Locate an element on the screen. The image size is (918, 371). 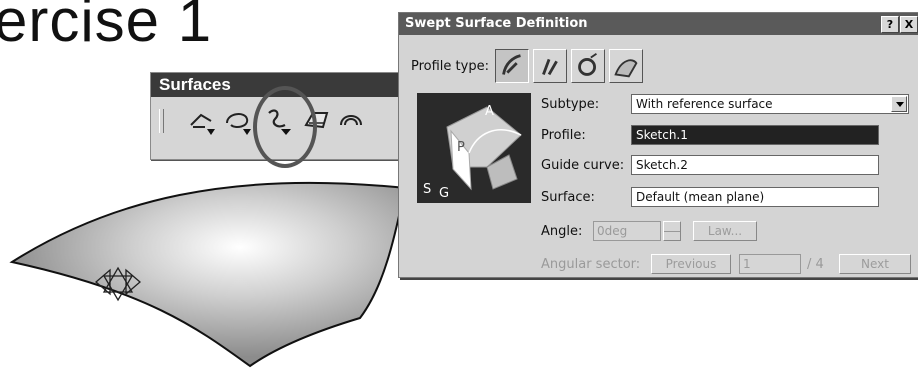
profile-type-label: Profile type: is located at coordinates (450, 66).